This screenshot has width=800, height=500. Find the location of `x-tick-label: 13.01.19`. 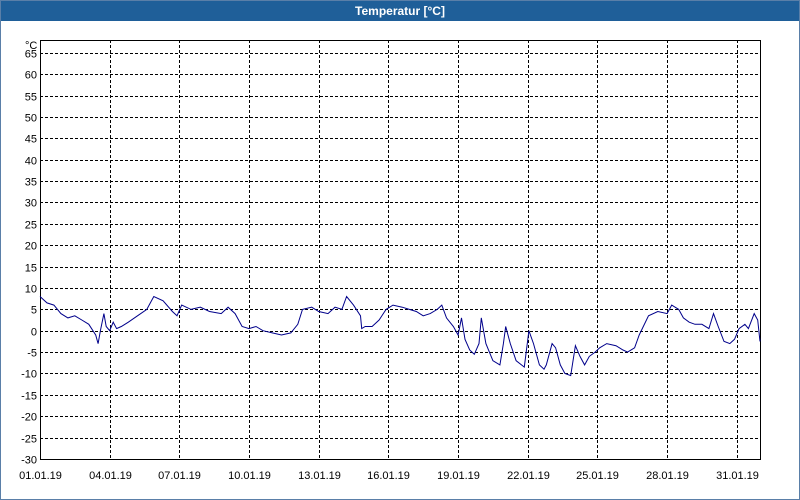

x-tick-label: 13.01.19 is located at coordinates (319, 476).